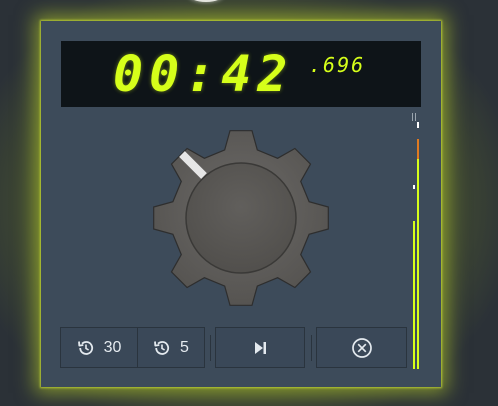 The image size is (498, 406). I want to click on transport-controls: 30 5, so click(234, 347).